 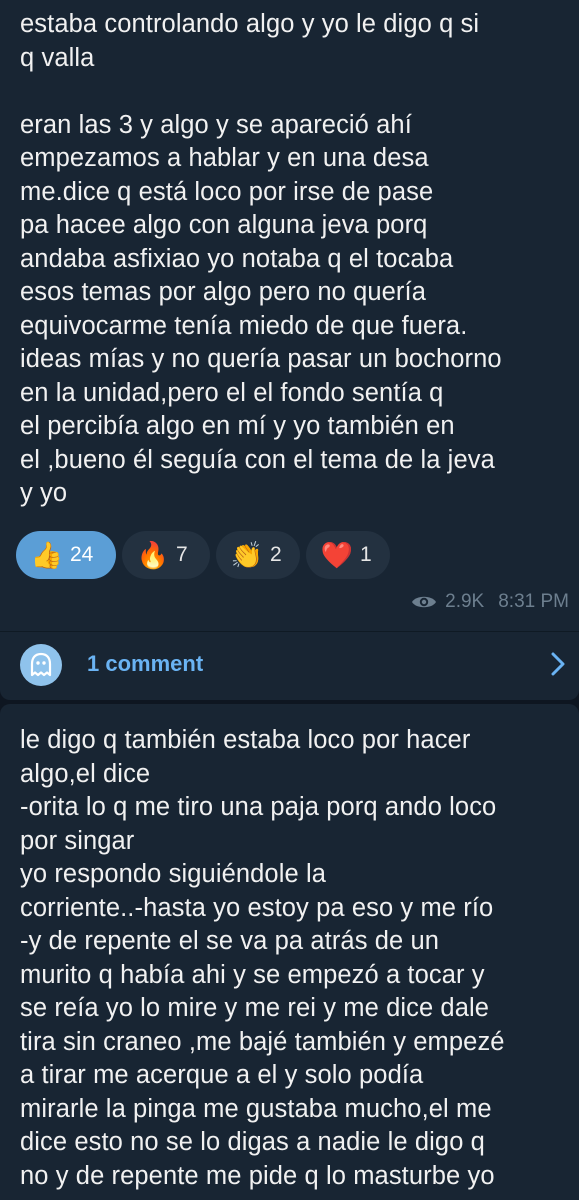 I want to click on message-meta: 2.9K 8:31 PM, so click(x=490, y=602).